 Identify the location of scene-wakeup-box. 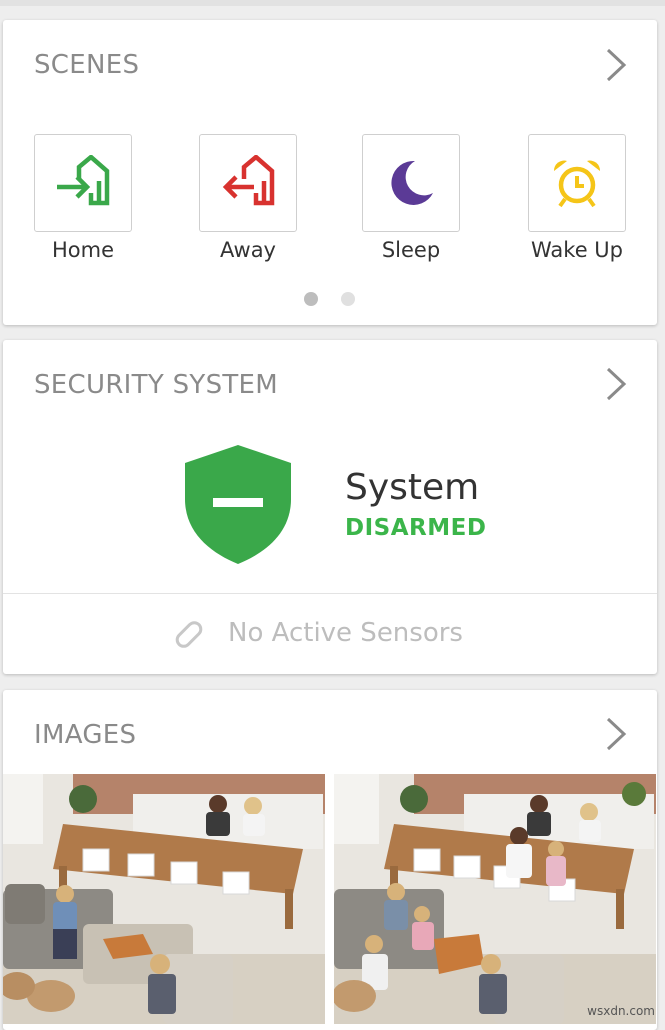
(577, 183).